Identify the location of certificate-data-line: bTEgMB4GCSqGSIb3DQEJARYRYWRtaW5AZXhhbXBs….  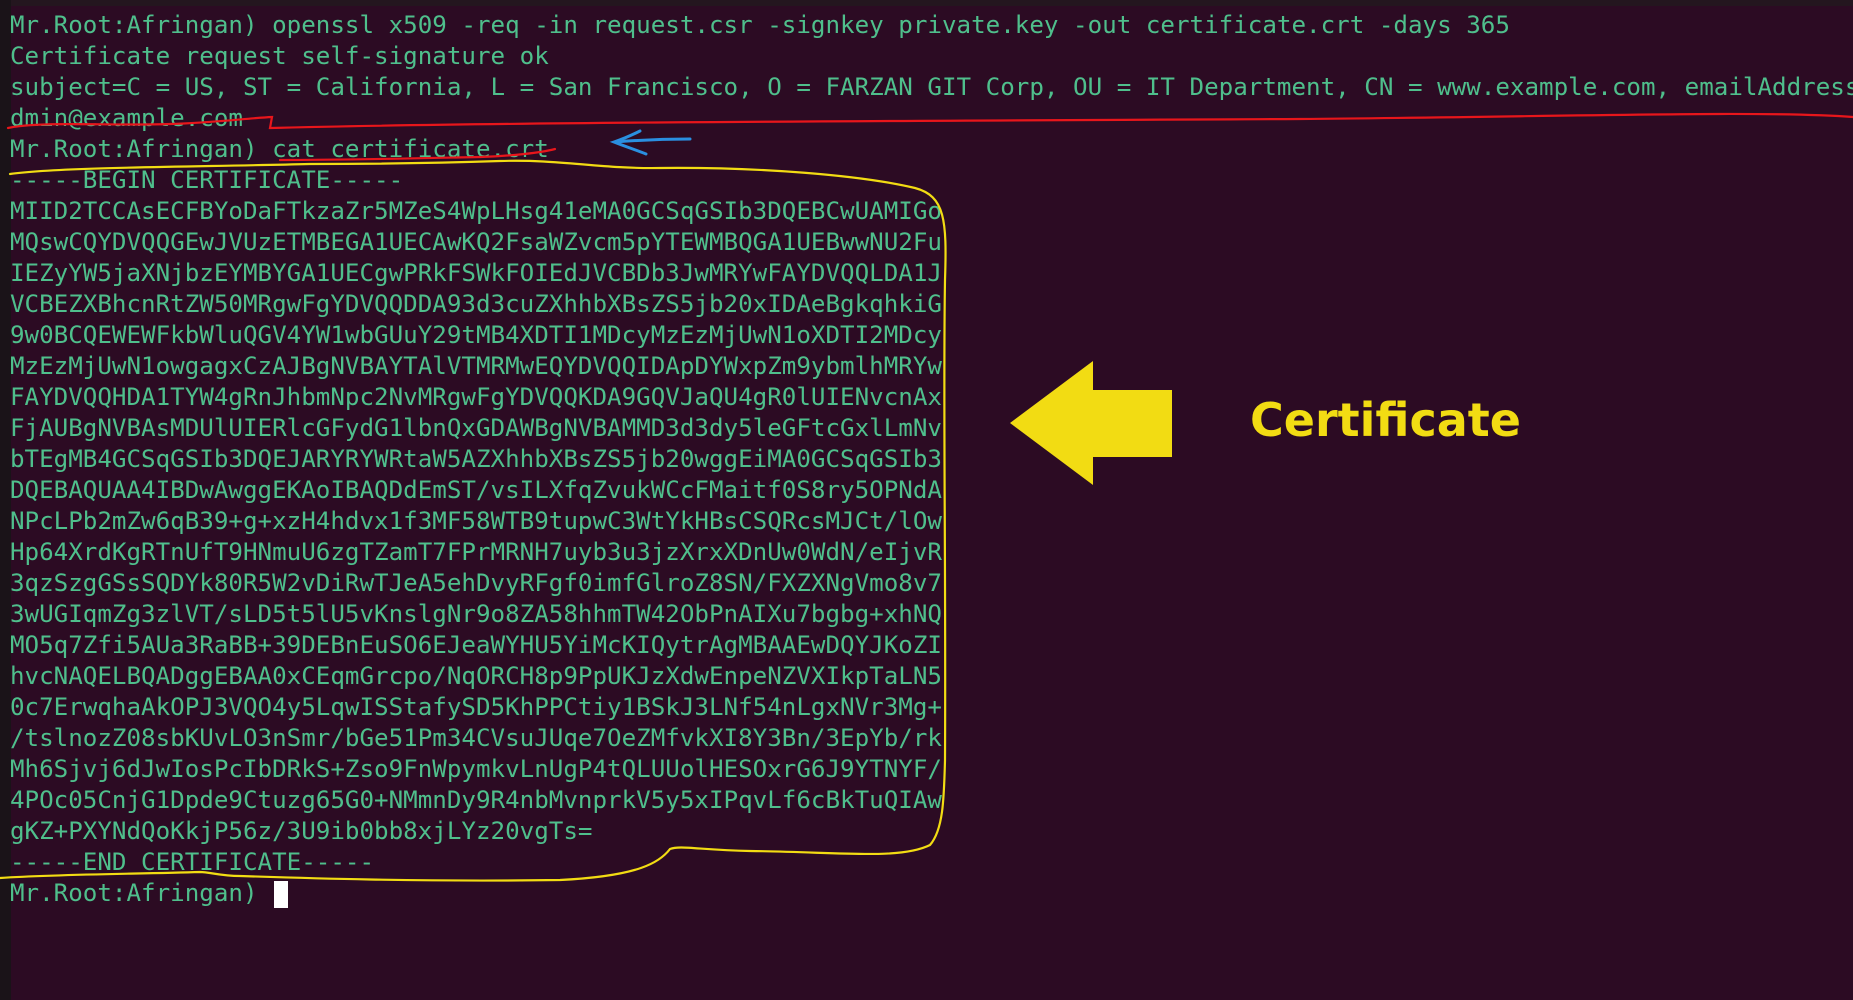
(476, 459).